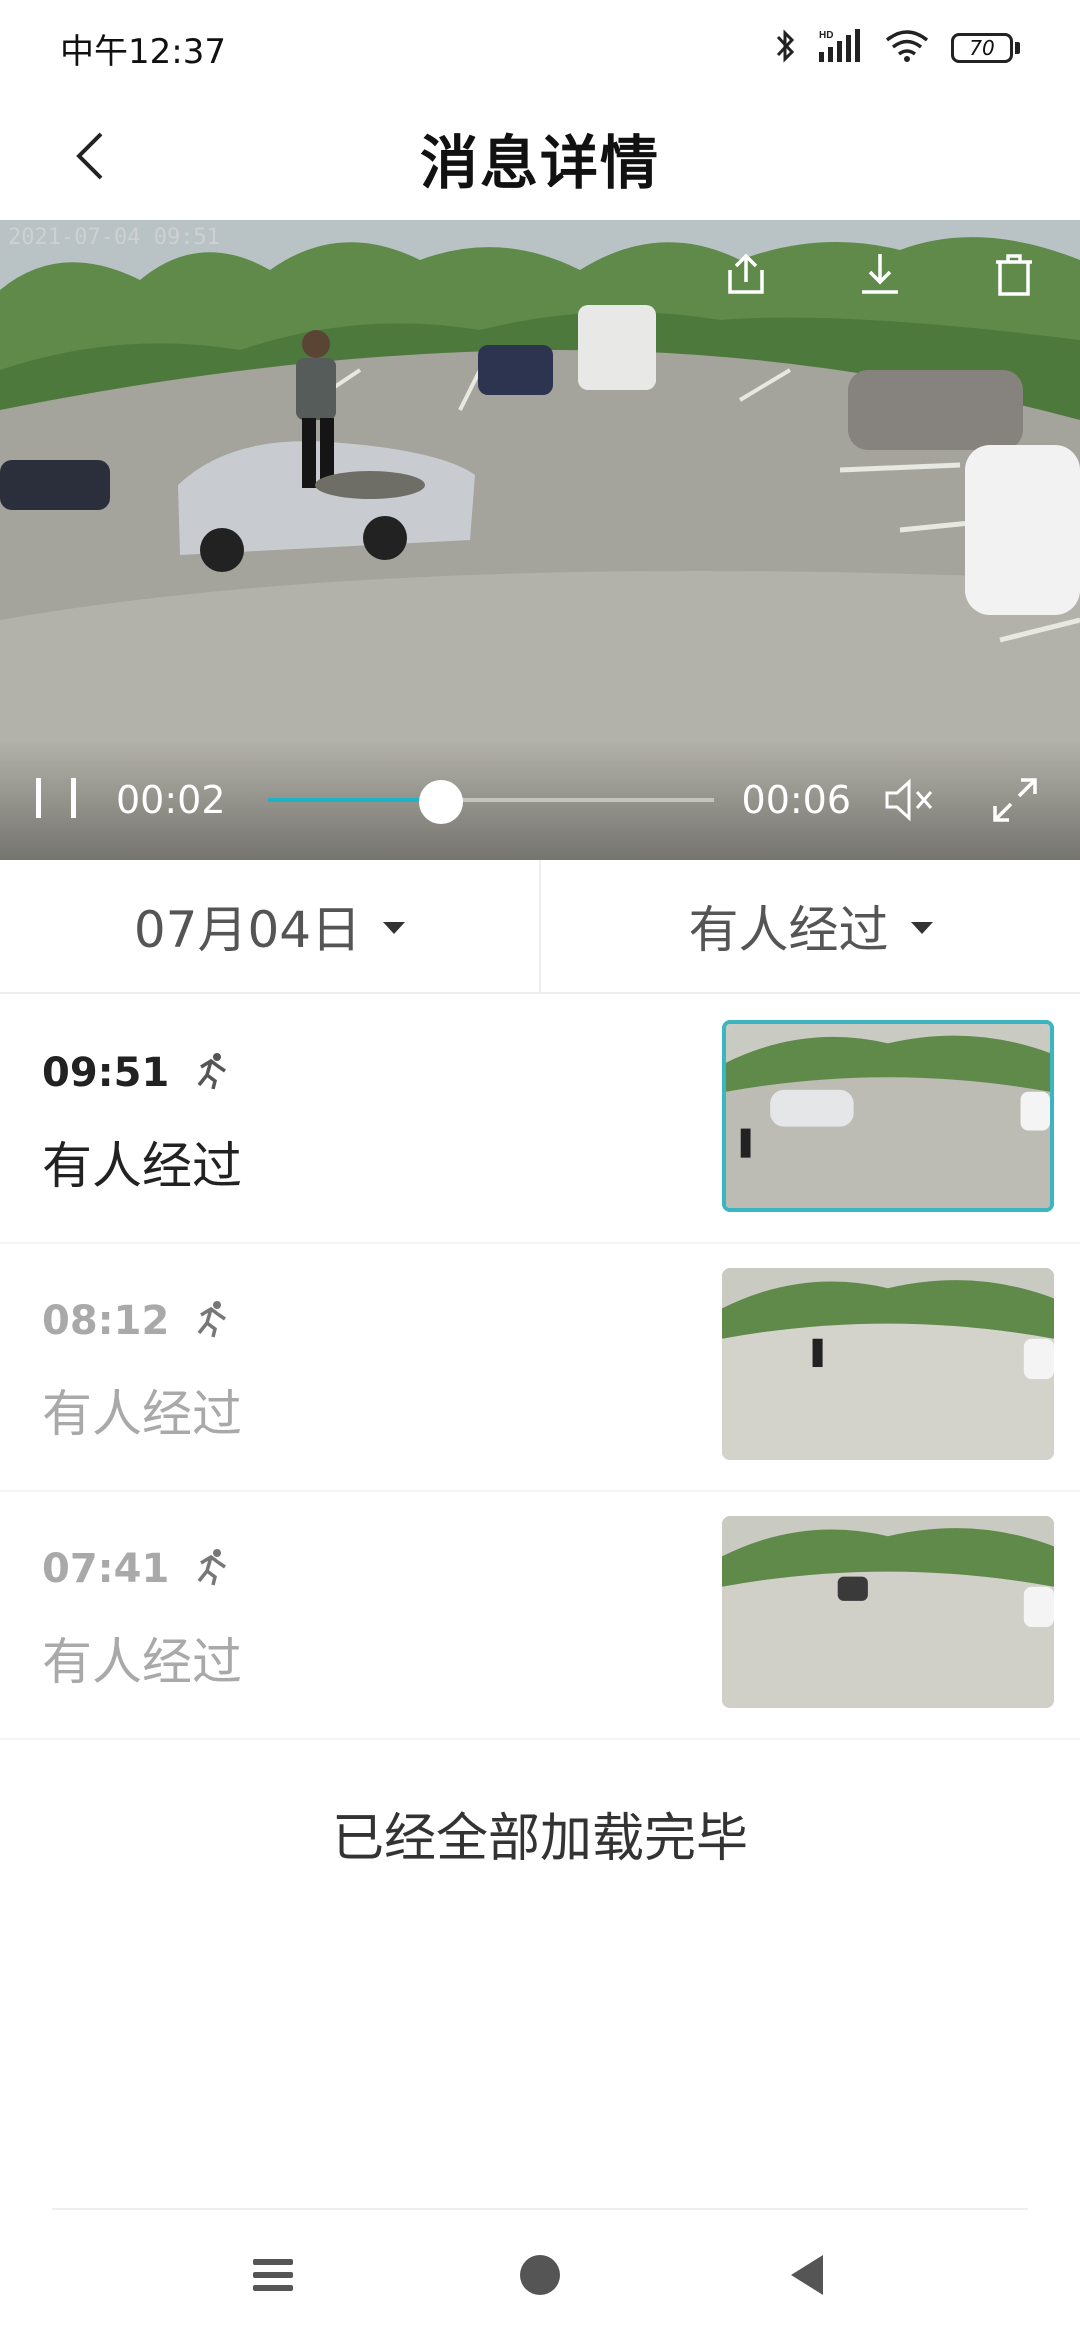  I want to click on header: 消息详情, so click(540, 158).